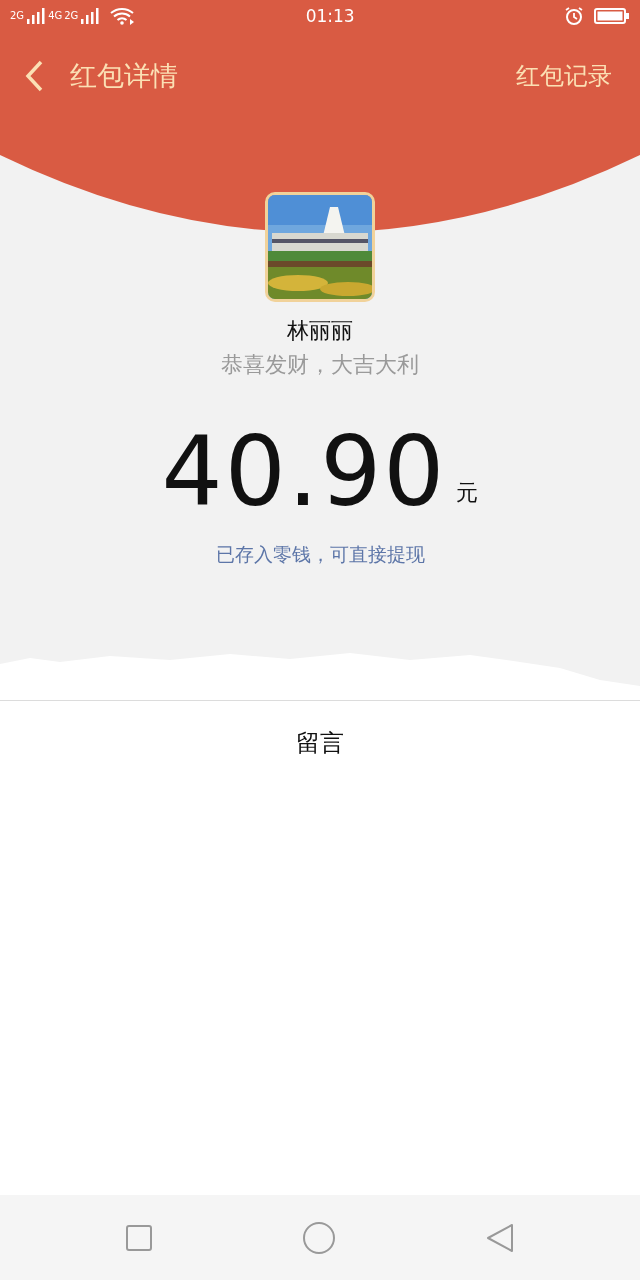 This screenshot has width=640, height=1280. I want to click on back-button, so click(34, 76).